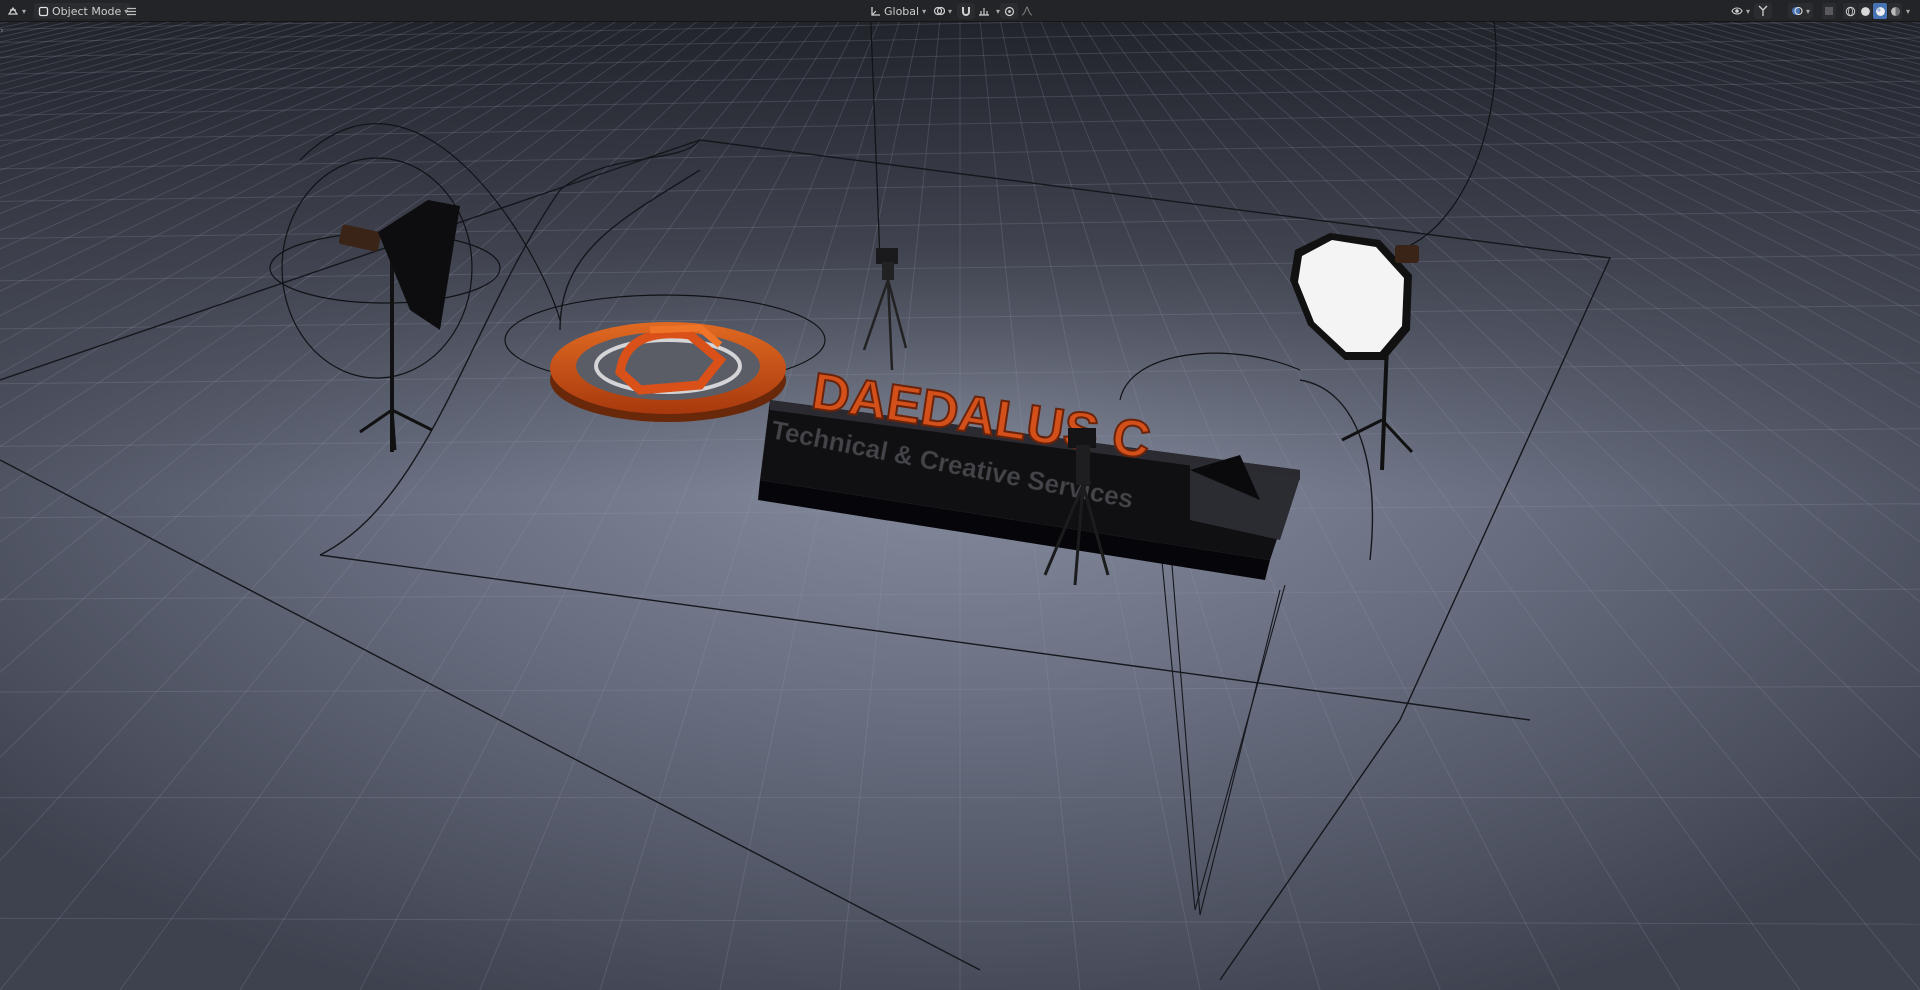 This screenshot has width=1920, height=990. I want to click on proportional-editing-icon, so click(1009, 11).